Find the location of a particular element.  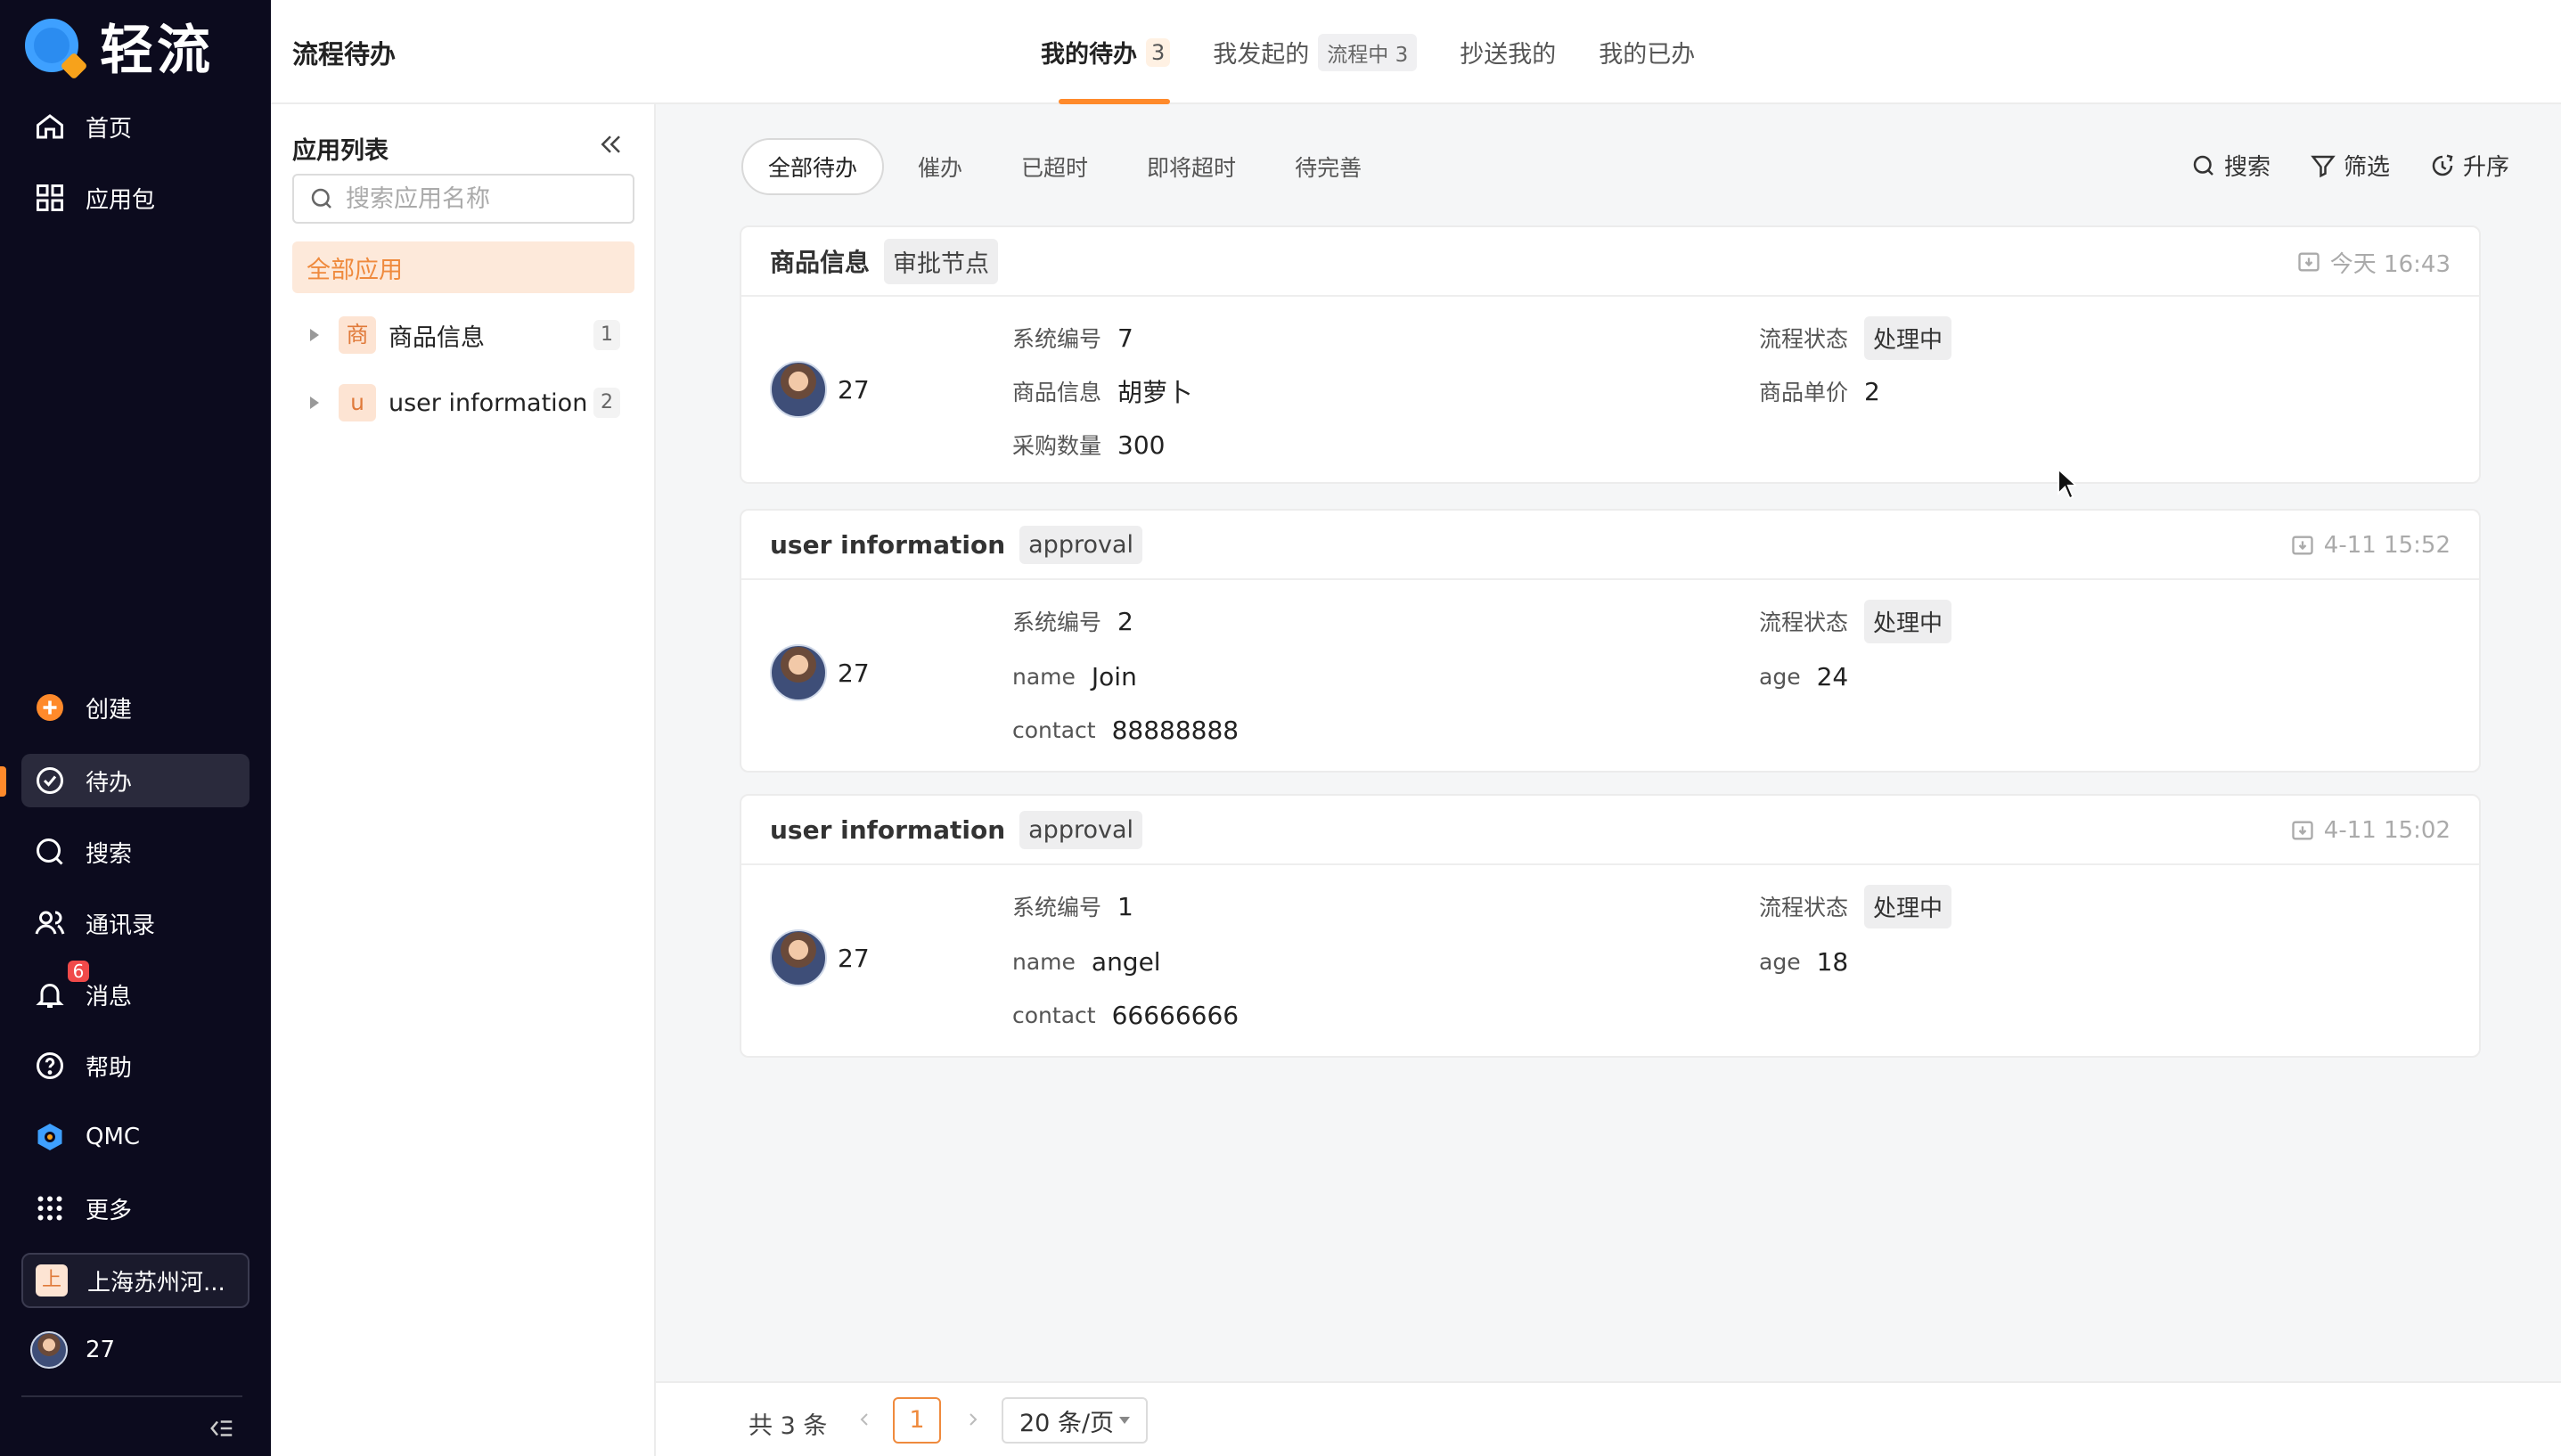

collapse-panel-icon is located at coordinates (610, 144).